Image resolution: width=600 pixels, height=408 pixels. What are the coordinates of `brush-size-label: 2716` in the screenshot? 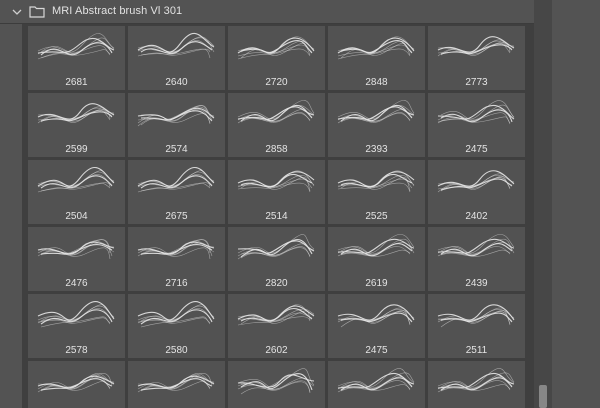 It's located at (176, 283).